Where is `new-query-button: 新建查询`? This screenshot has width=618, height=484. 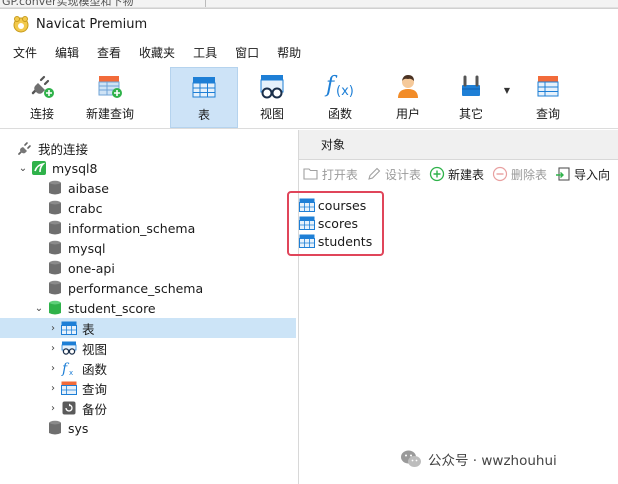 new-query-button: 新建查询 is located at coordinates (110, 97).